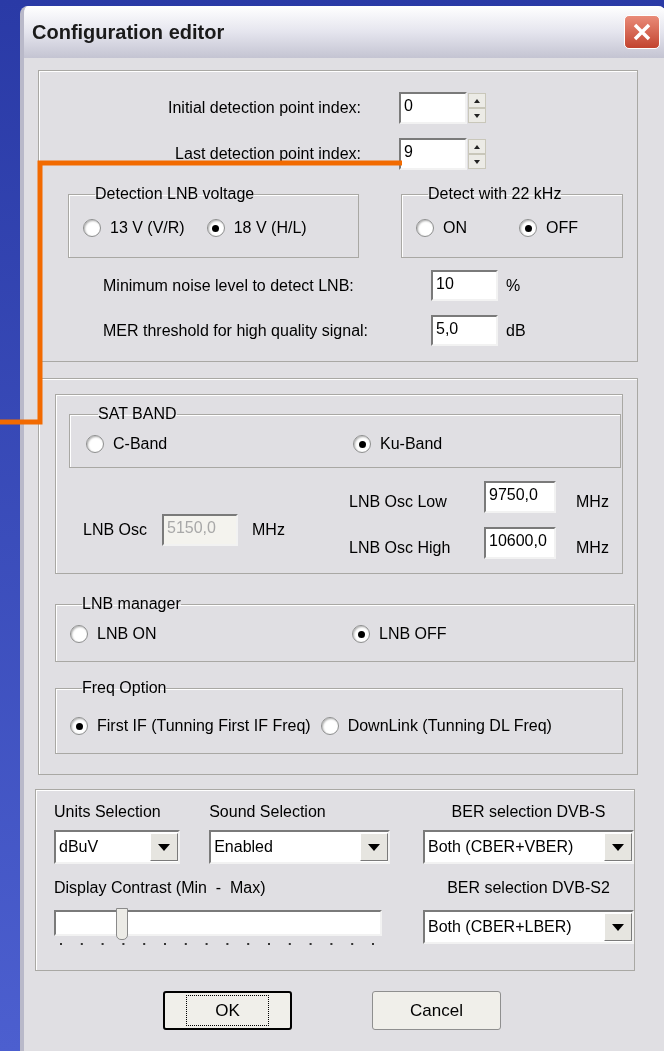 The image size is (664, 1051). Describe the element at coordinates (520, 543) in the screenshot. I see `text-field: 10600,0` at that location.